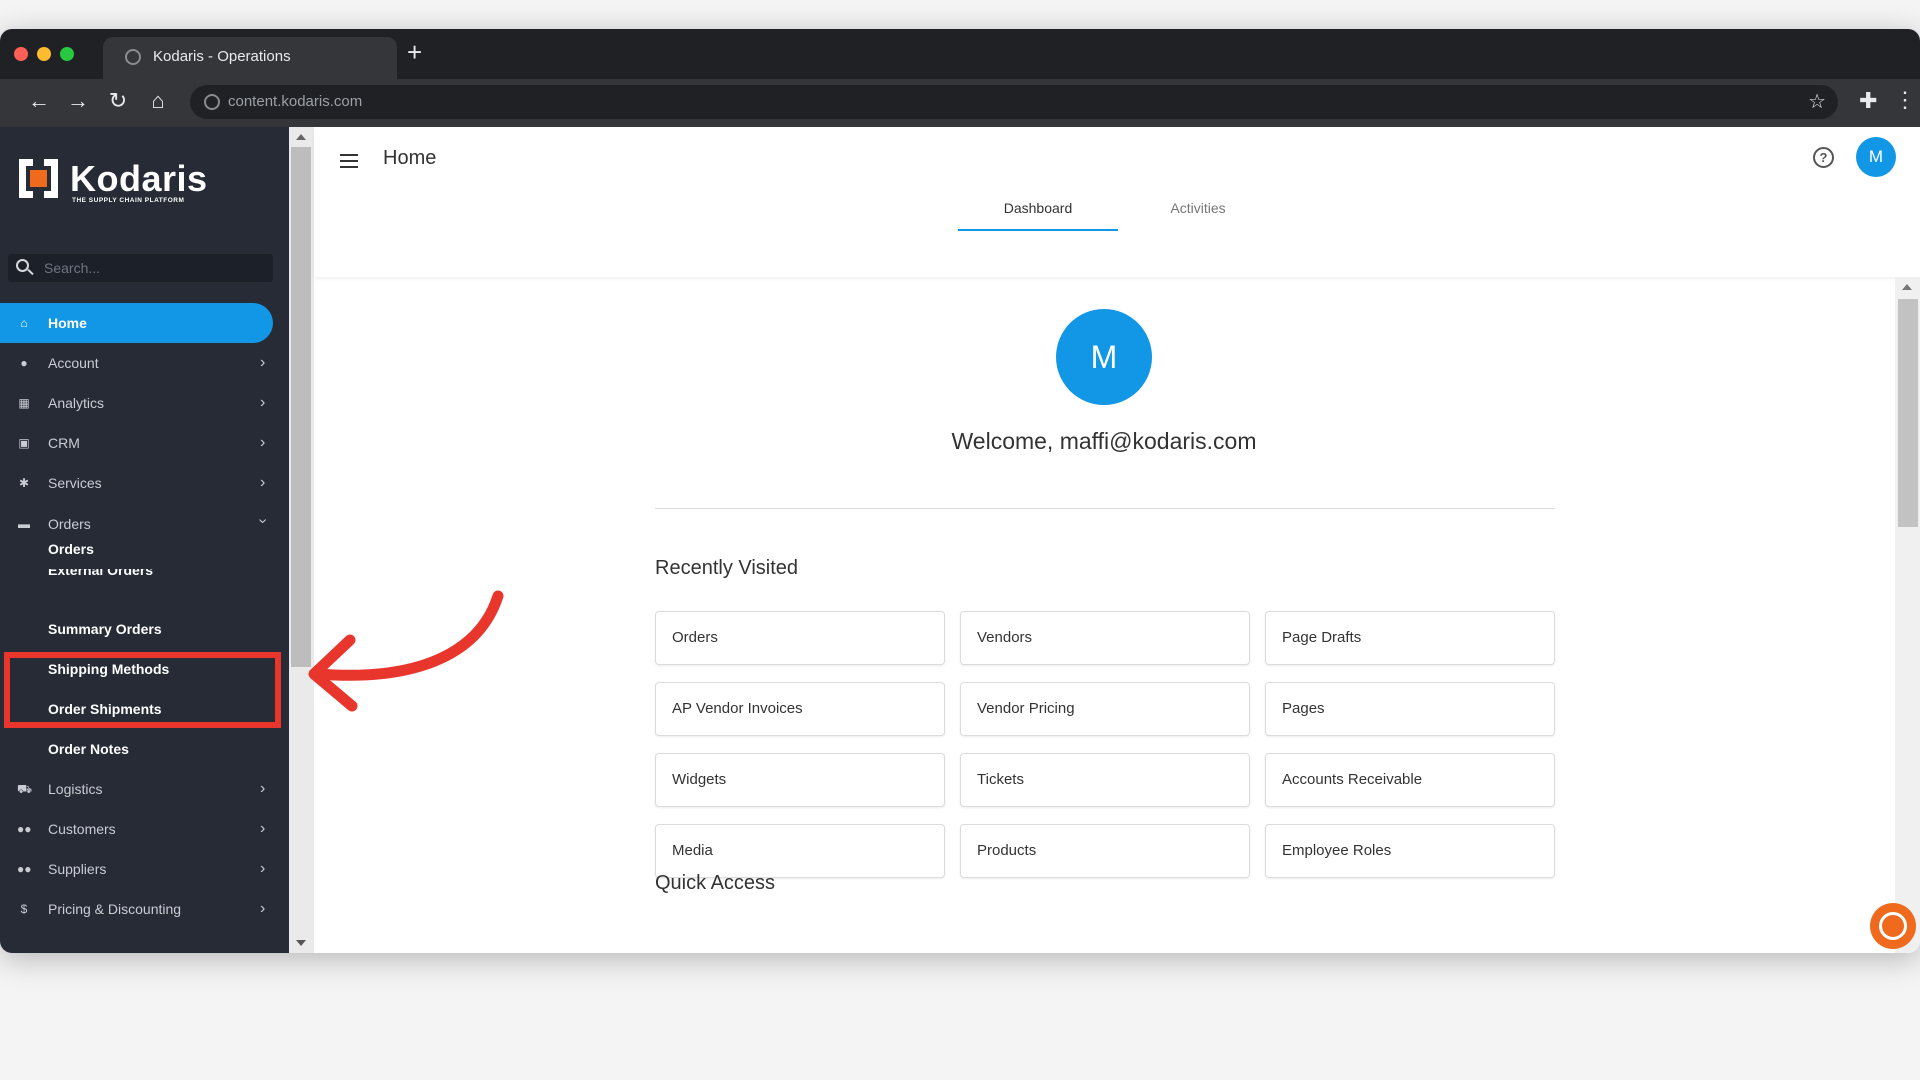  I want to click on help-icon: ?, so click(1823, 157).